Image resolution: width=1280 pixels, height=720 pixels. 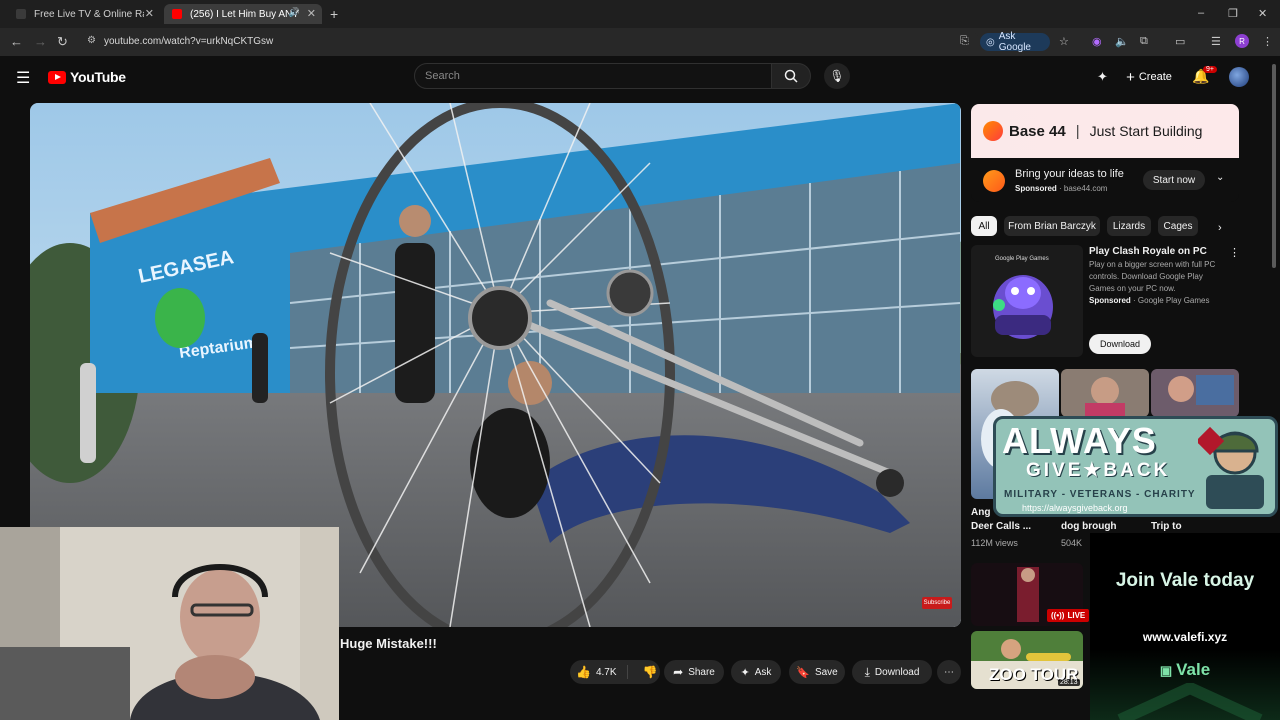 I want to click on notification-count-badge: 9+, so click(x=1210, y=69).